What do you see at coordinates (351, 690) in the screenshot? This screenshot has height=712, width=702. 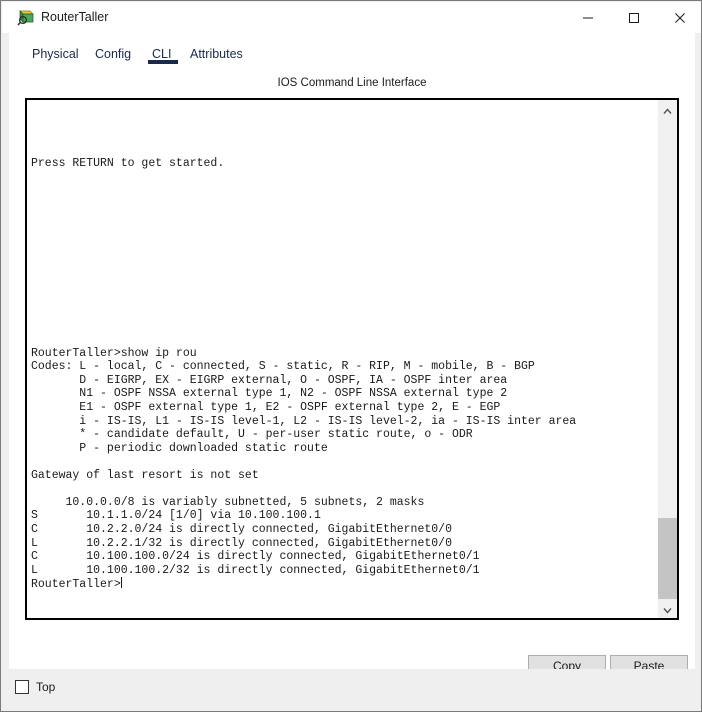 I see `status-bar: Top` at bounding box center [351, 690].